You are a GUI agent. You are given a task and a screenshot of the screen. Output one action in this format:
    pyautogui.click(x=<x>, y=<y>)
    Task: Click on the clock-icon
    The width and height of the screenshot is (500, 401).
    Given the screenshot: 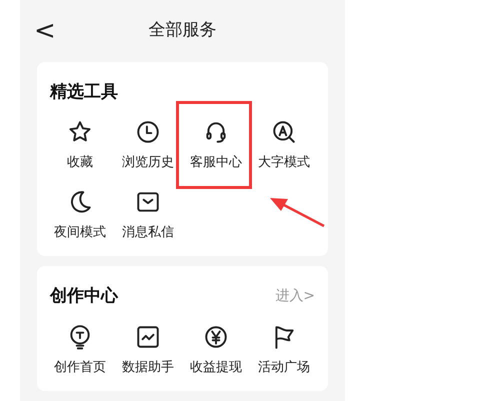 What is the action you would take?
    pyautogui.click(x=148, y=132)
    